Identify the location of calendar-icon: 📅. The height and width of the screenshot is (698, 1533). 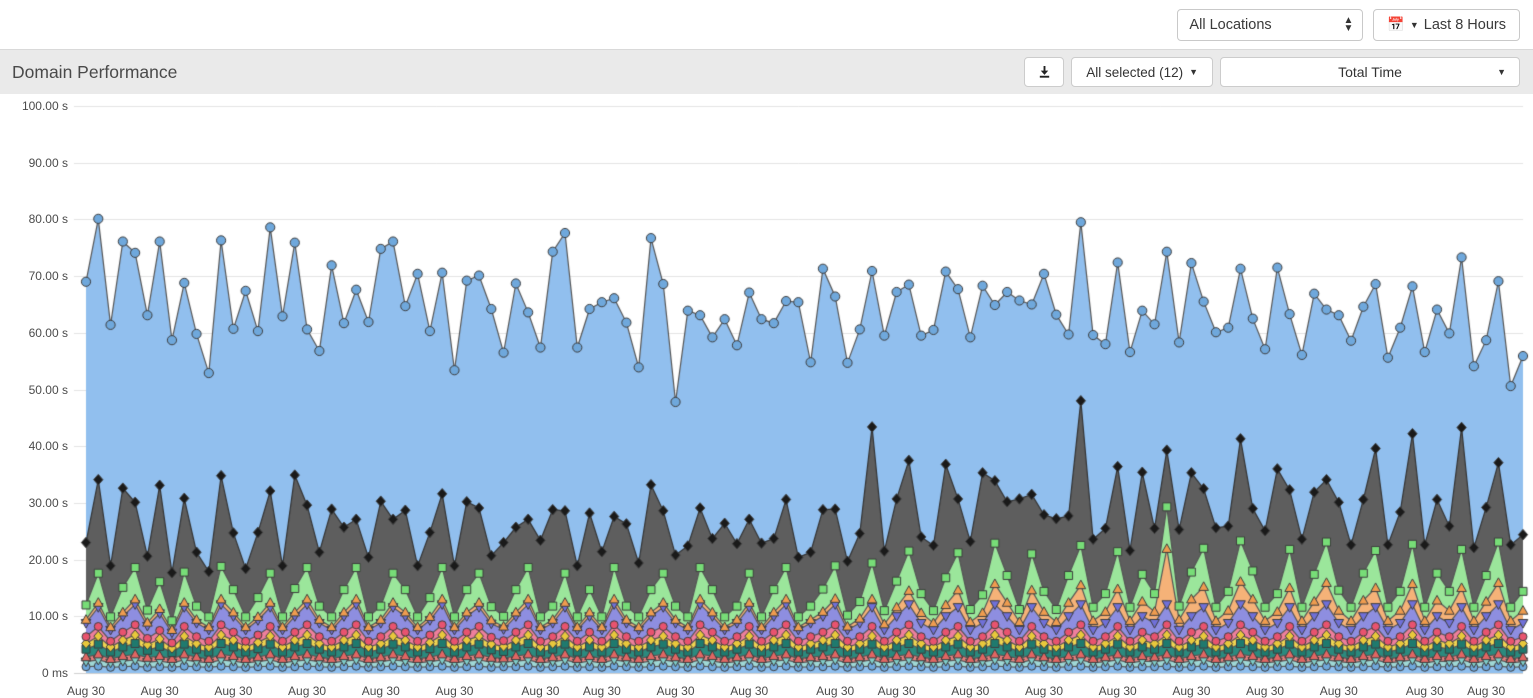
(1396, 24).